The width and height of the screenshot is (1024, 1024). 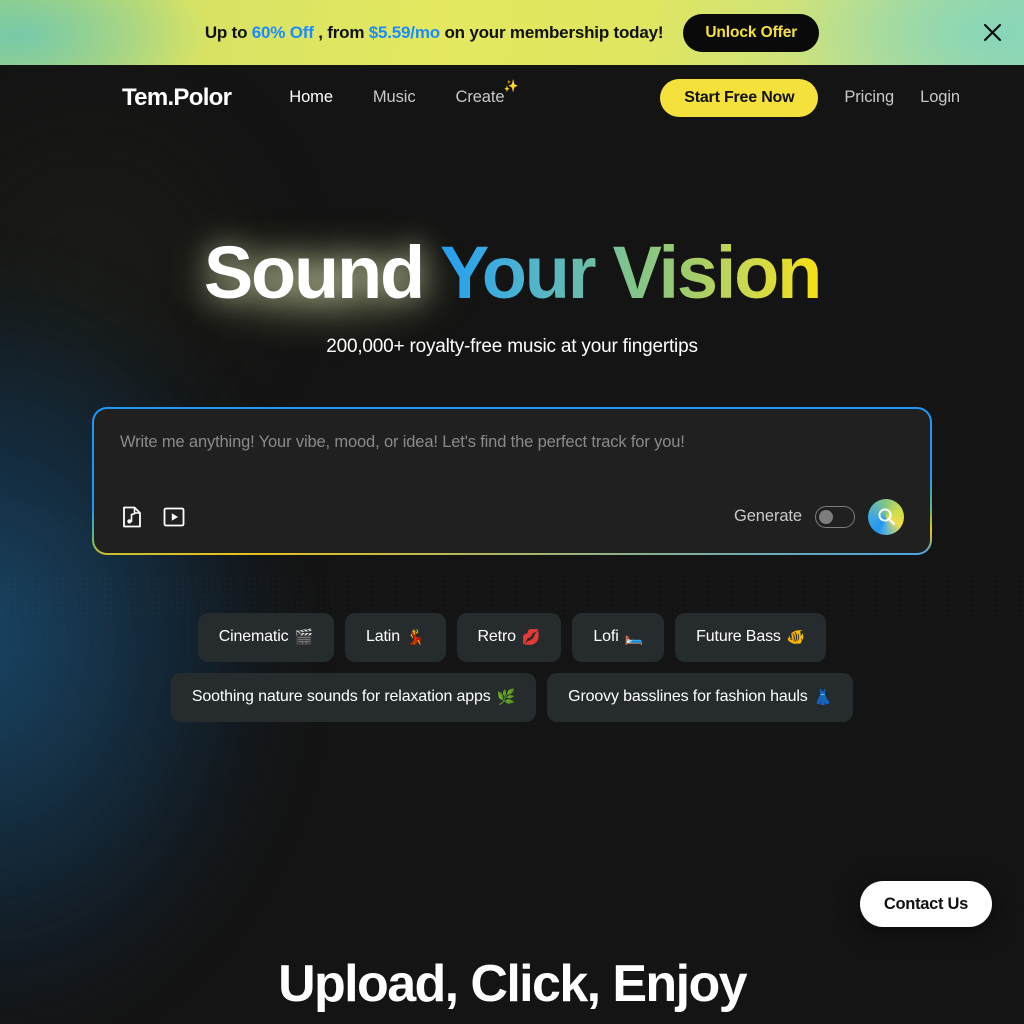 I want to click on contact-us-button: Contact Us, so click(x=925, y=904).